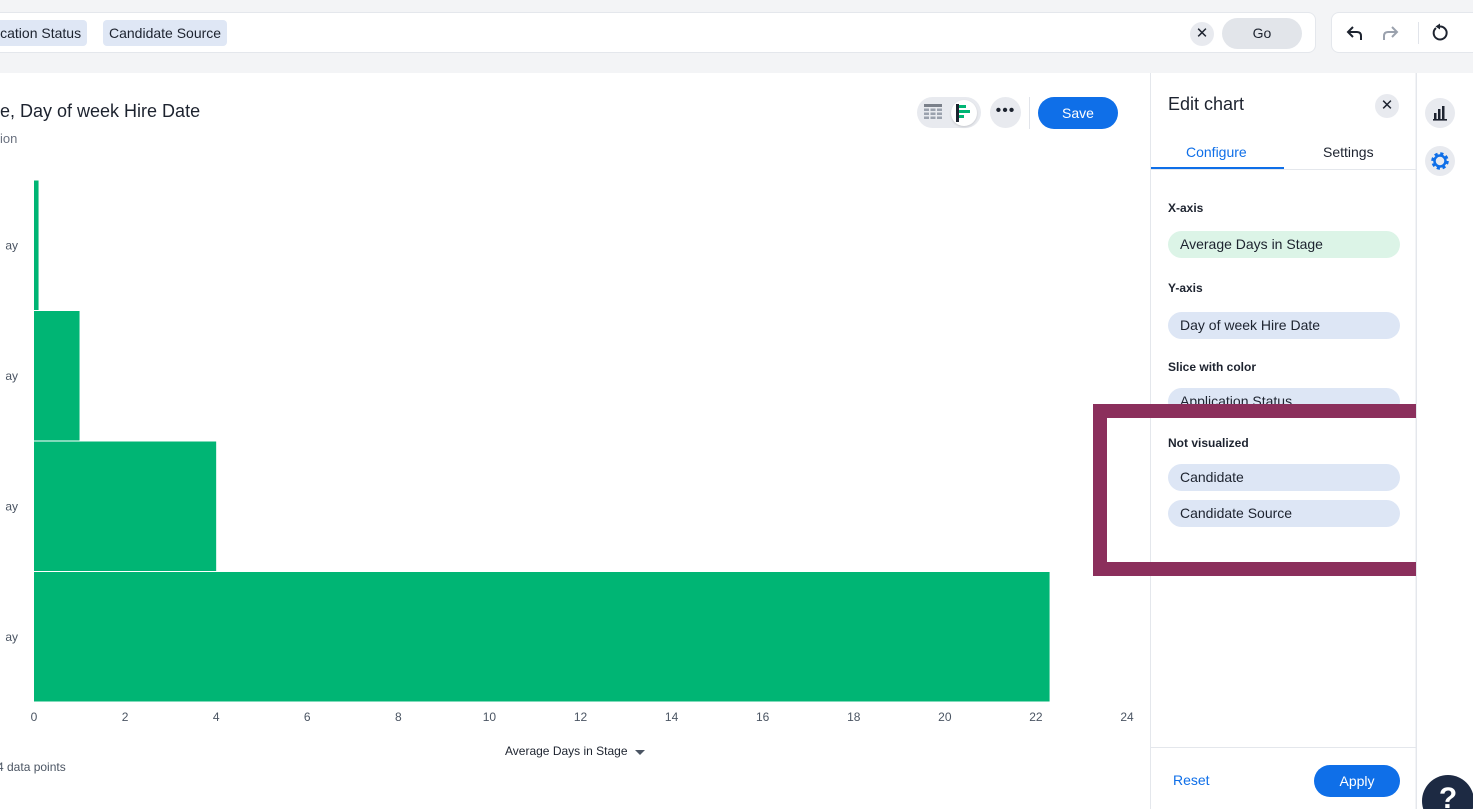  Describe the element at coordinates (9, 138) in the screenshot. I see `chart-subtitle: ion` at that location.